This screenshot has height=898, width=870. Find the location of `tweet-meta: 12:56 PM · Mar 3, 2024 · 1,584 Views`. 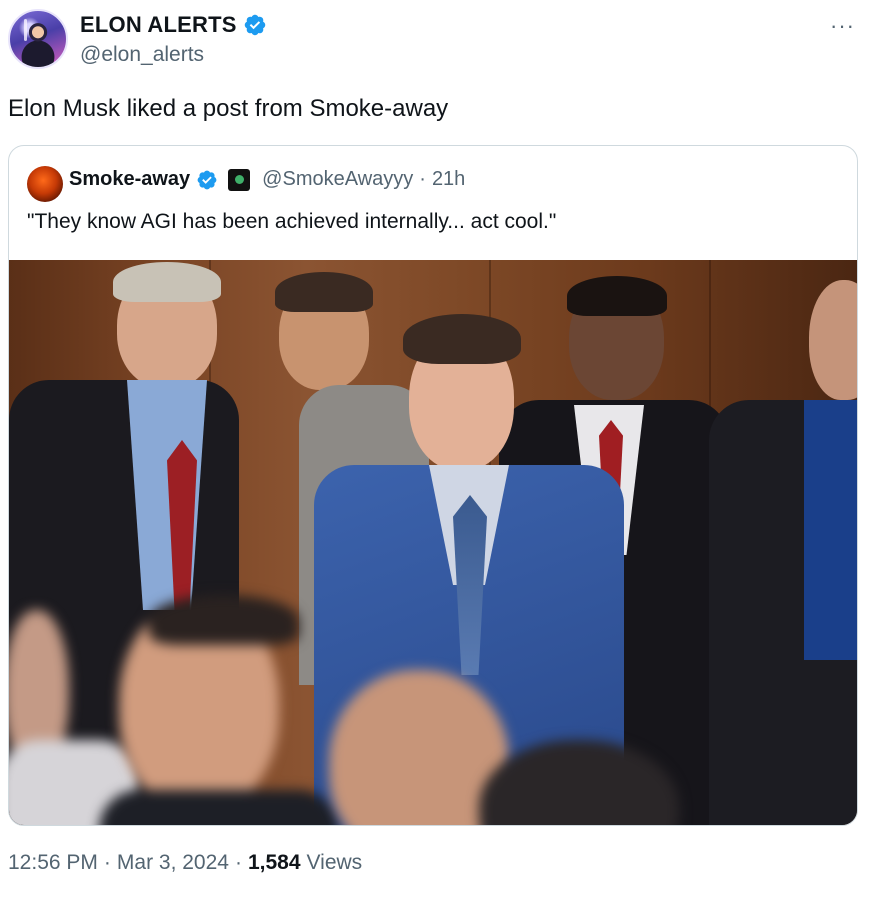

tweet-meta: 12:56 PM · Mar 3, 2024 · 1,584 Views is located at coordinates (185, 863).